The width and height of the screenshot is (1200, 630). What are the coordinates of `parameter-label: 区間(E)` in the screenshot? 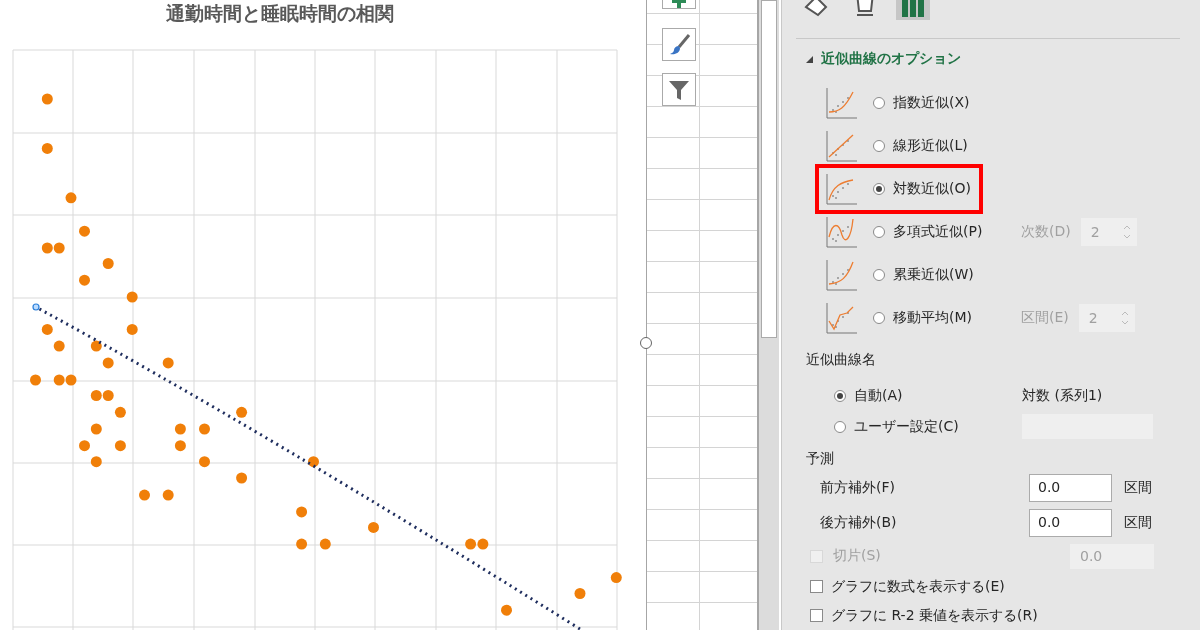 It's located at (1045, 317).